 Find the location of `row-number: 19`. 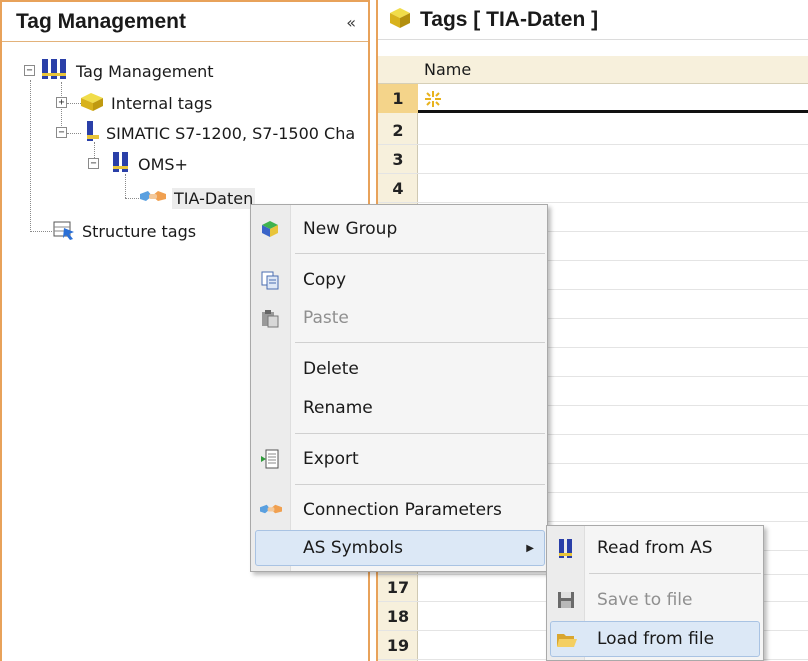

row-number: 19 is located at coordinates (398, 645).